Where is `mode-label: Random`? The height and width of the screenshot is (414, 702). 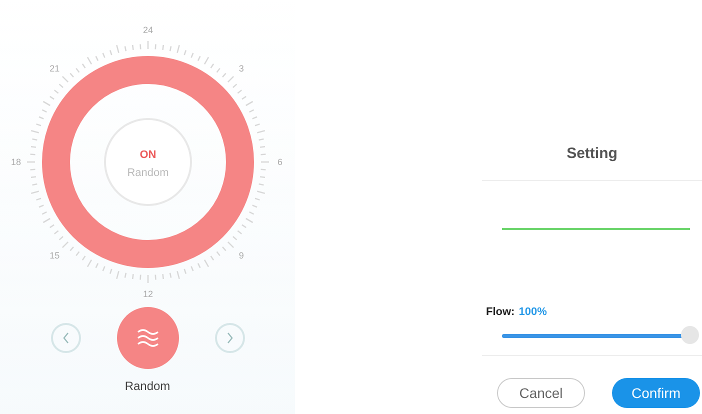 mode-label: Random is located at coordinates (147, 386).